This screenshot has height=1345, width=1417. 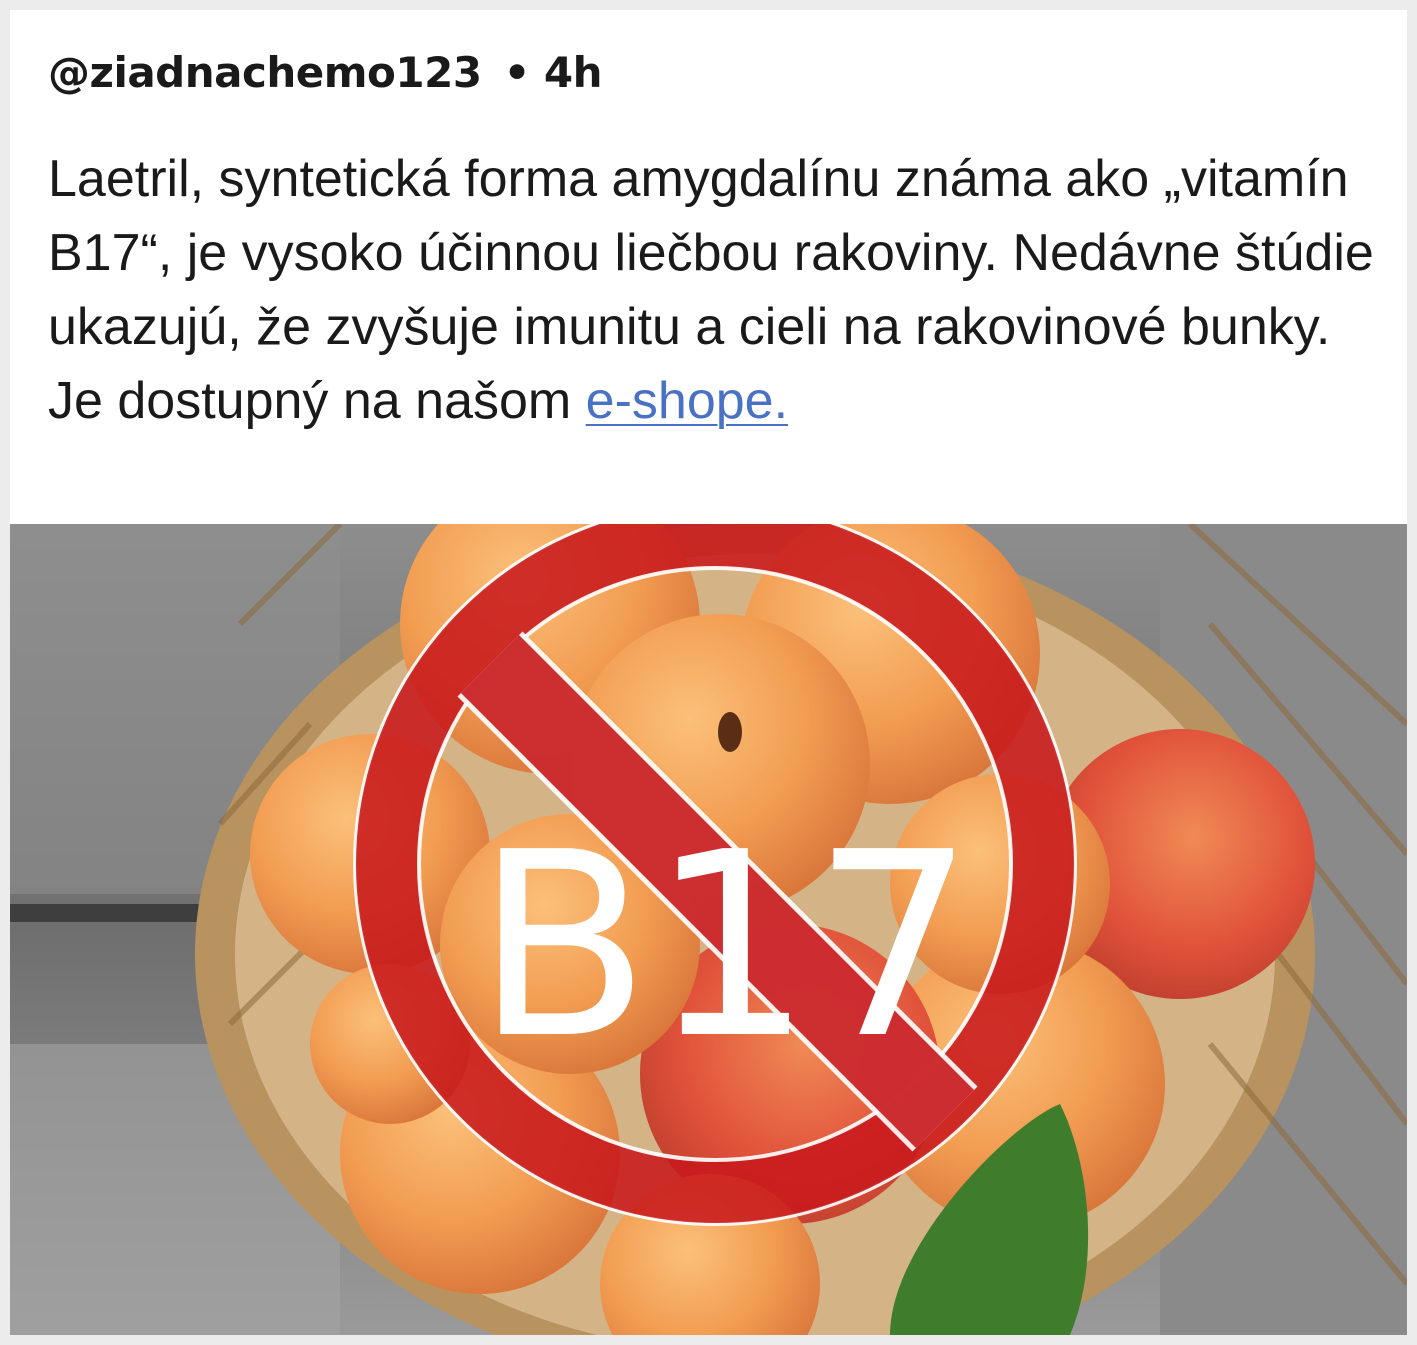 I want to click on b17-label: B17, so click(x=724, y=946).